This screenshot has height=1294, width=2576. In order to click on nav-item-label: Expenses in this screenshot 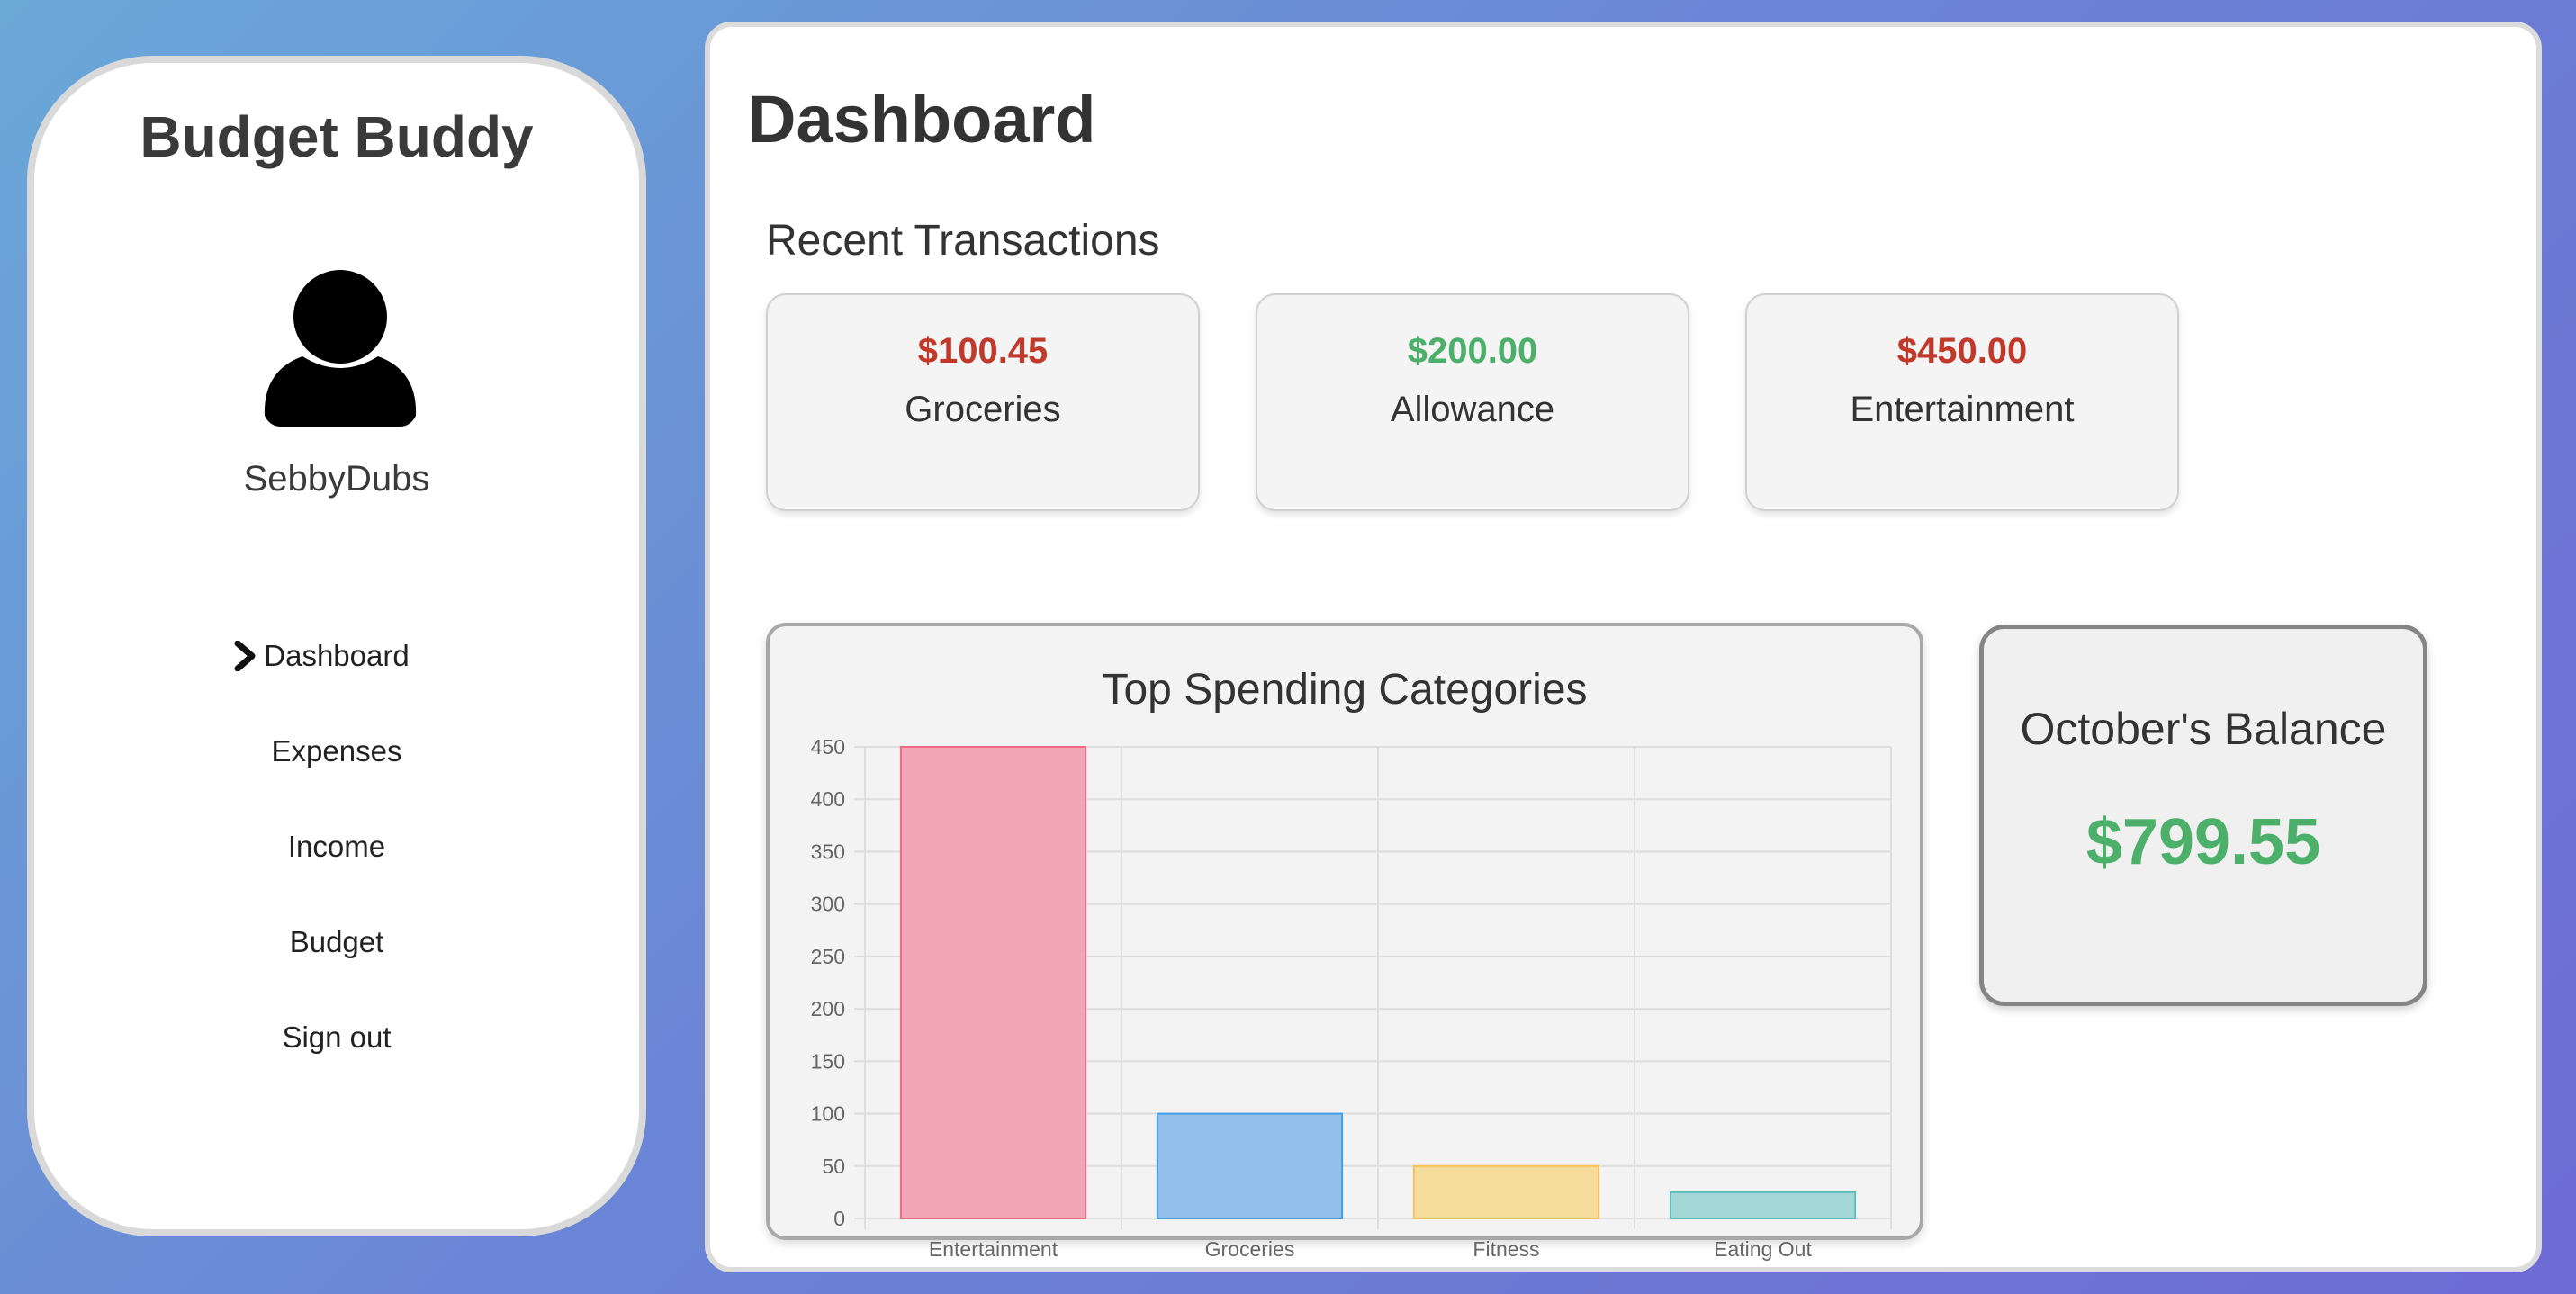, I will do `click(336, 751)`.